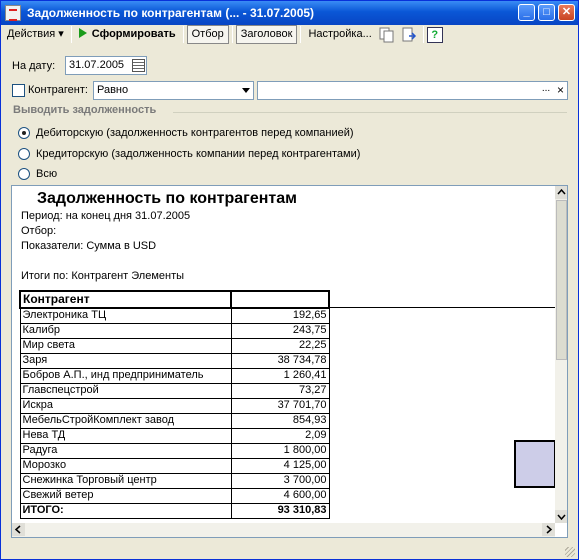 This screenshot has height=560, width=579. Describe the element at coordinates (561, 280) in the screenshot. I see `scroll-thumb` at that location.